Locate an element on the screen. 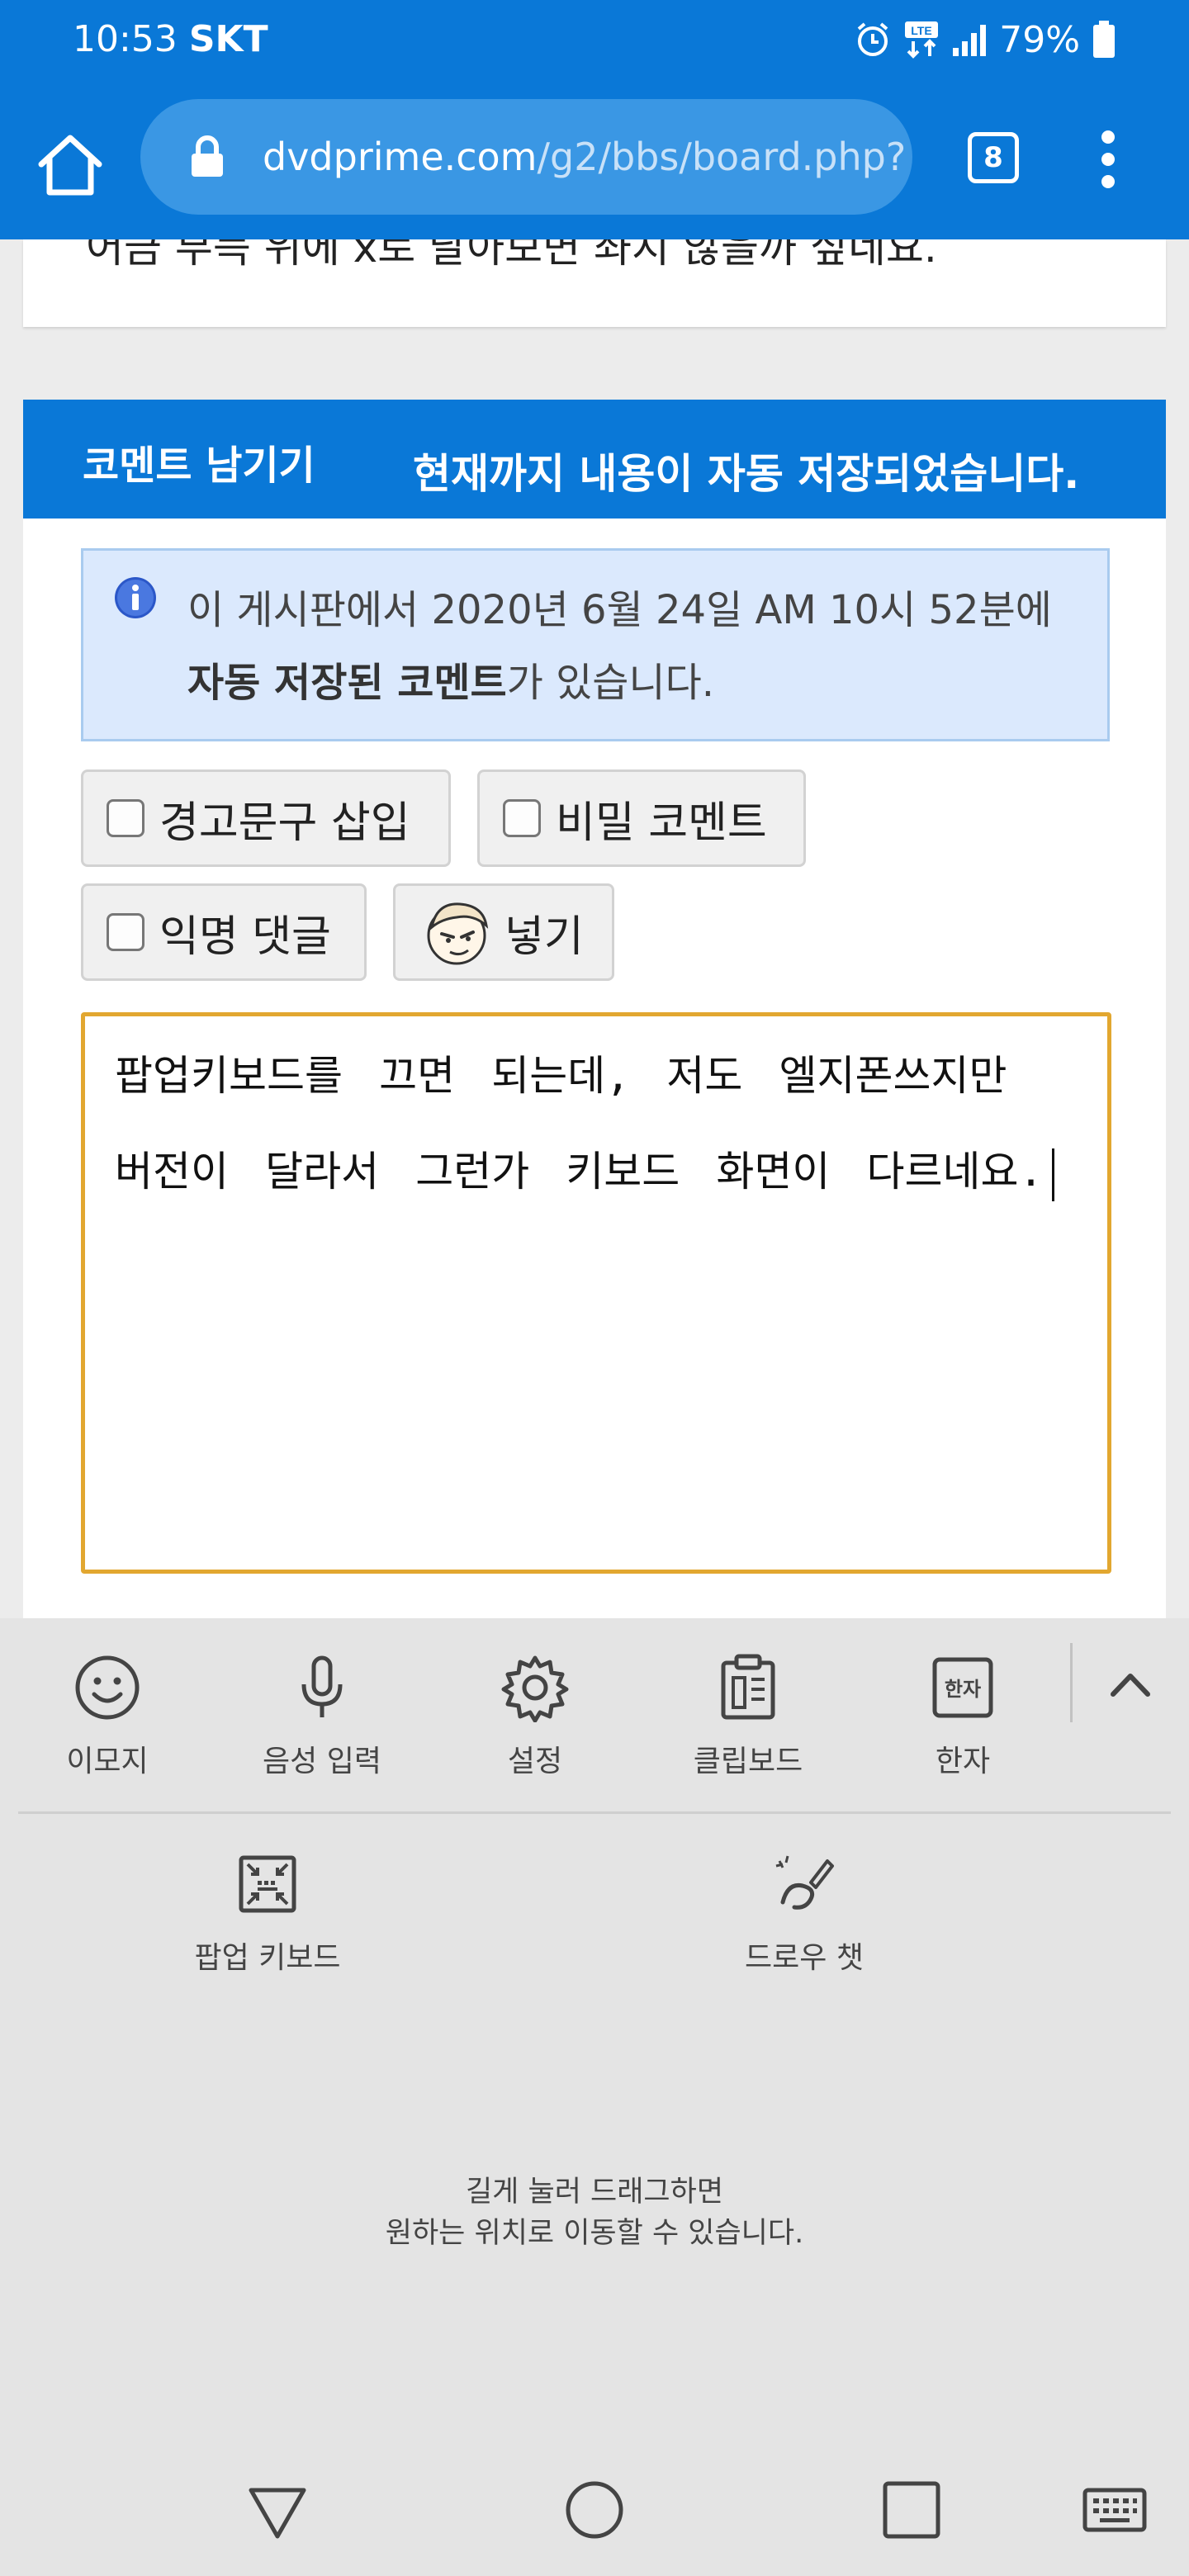  popup-keyboard-button: 팝업 키보드 is located at coordinates (267, 1913).